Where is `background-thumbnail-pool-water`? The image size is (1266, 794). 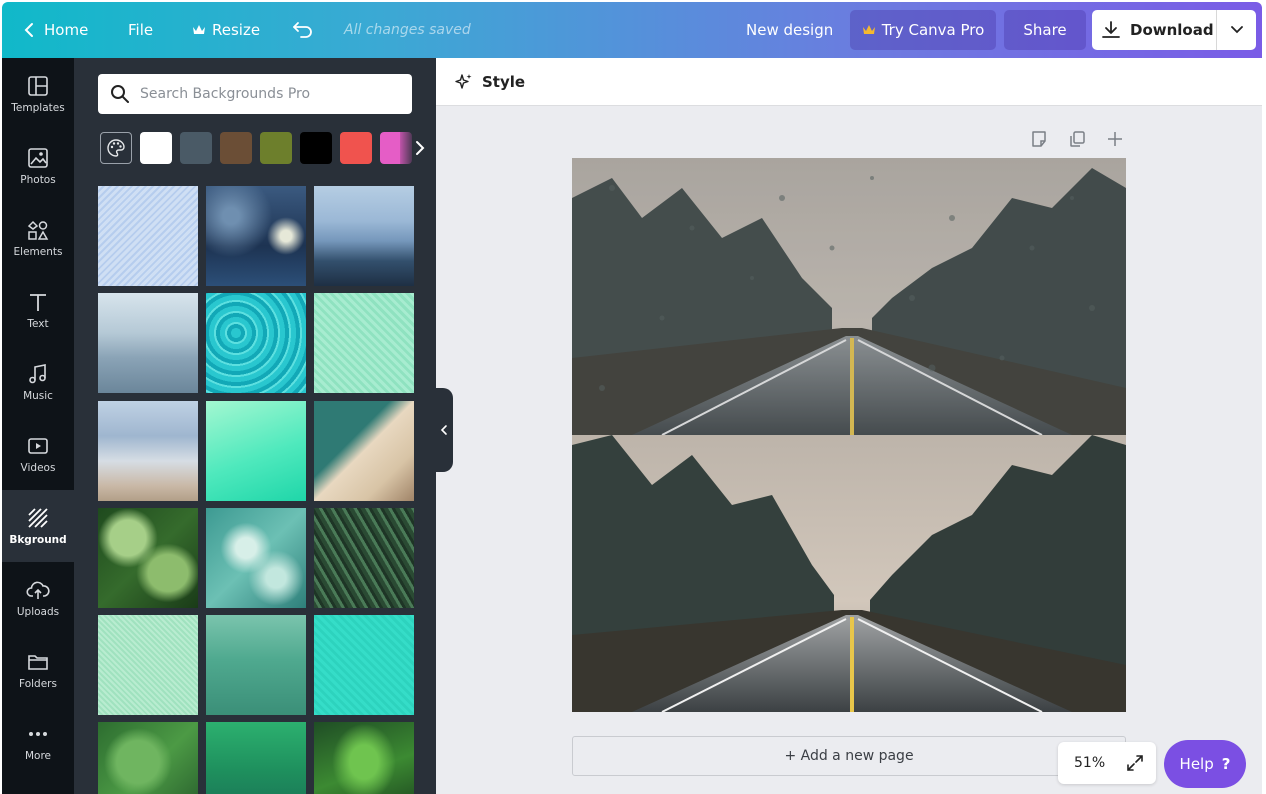
background-thumbnail-pool-water is located at coordinates (256, 343).